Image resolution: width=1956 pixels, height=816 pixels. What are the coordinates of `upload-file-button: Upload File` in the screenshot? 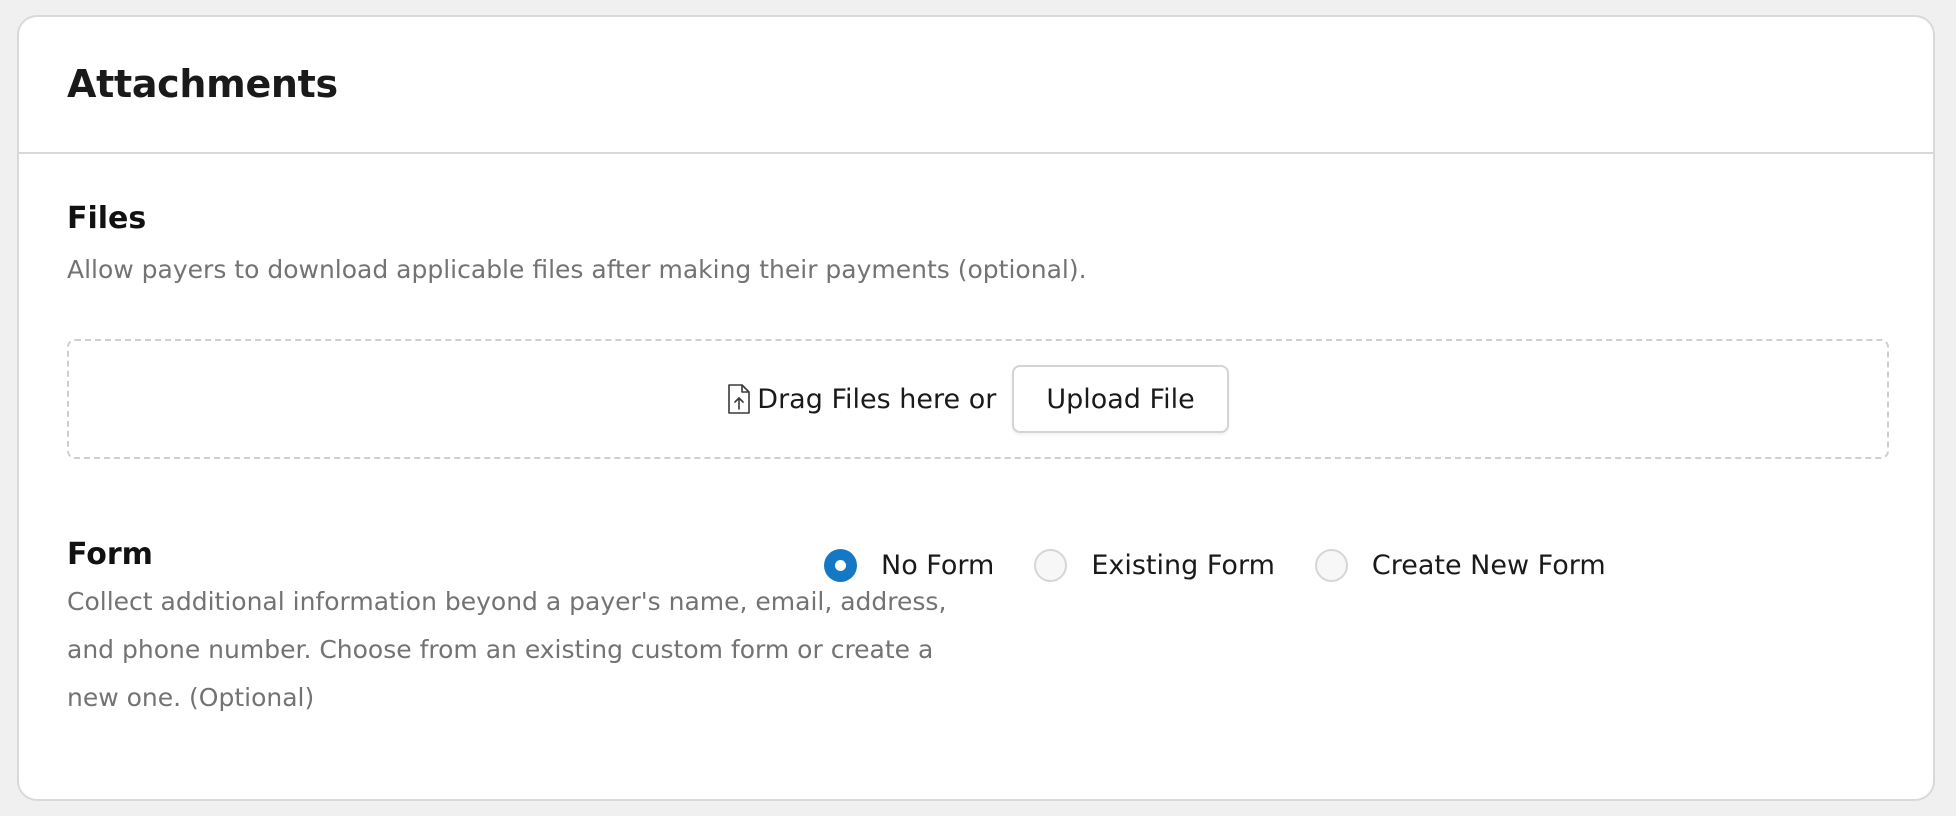 It's located at (1120, 399).